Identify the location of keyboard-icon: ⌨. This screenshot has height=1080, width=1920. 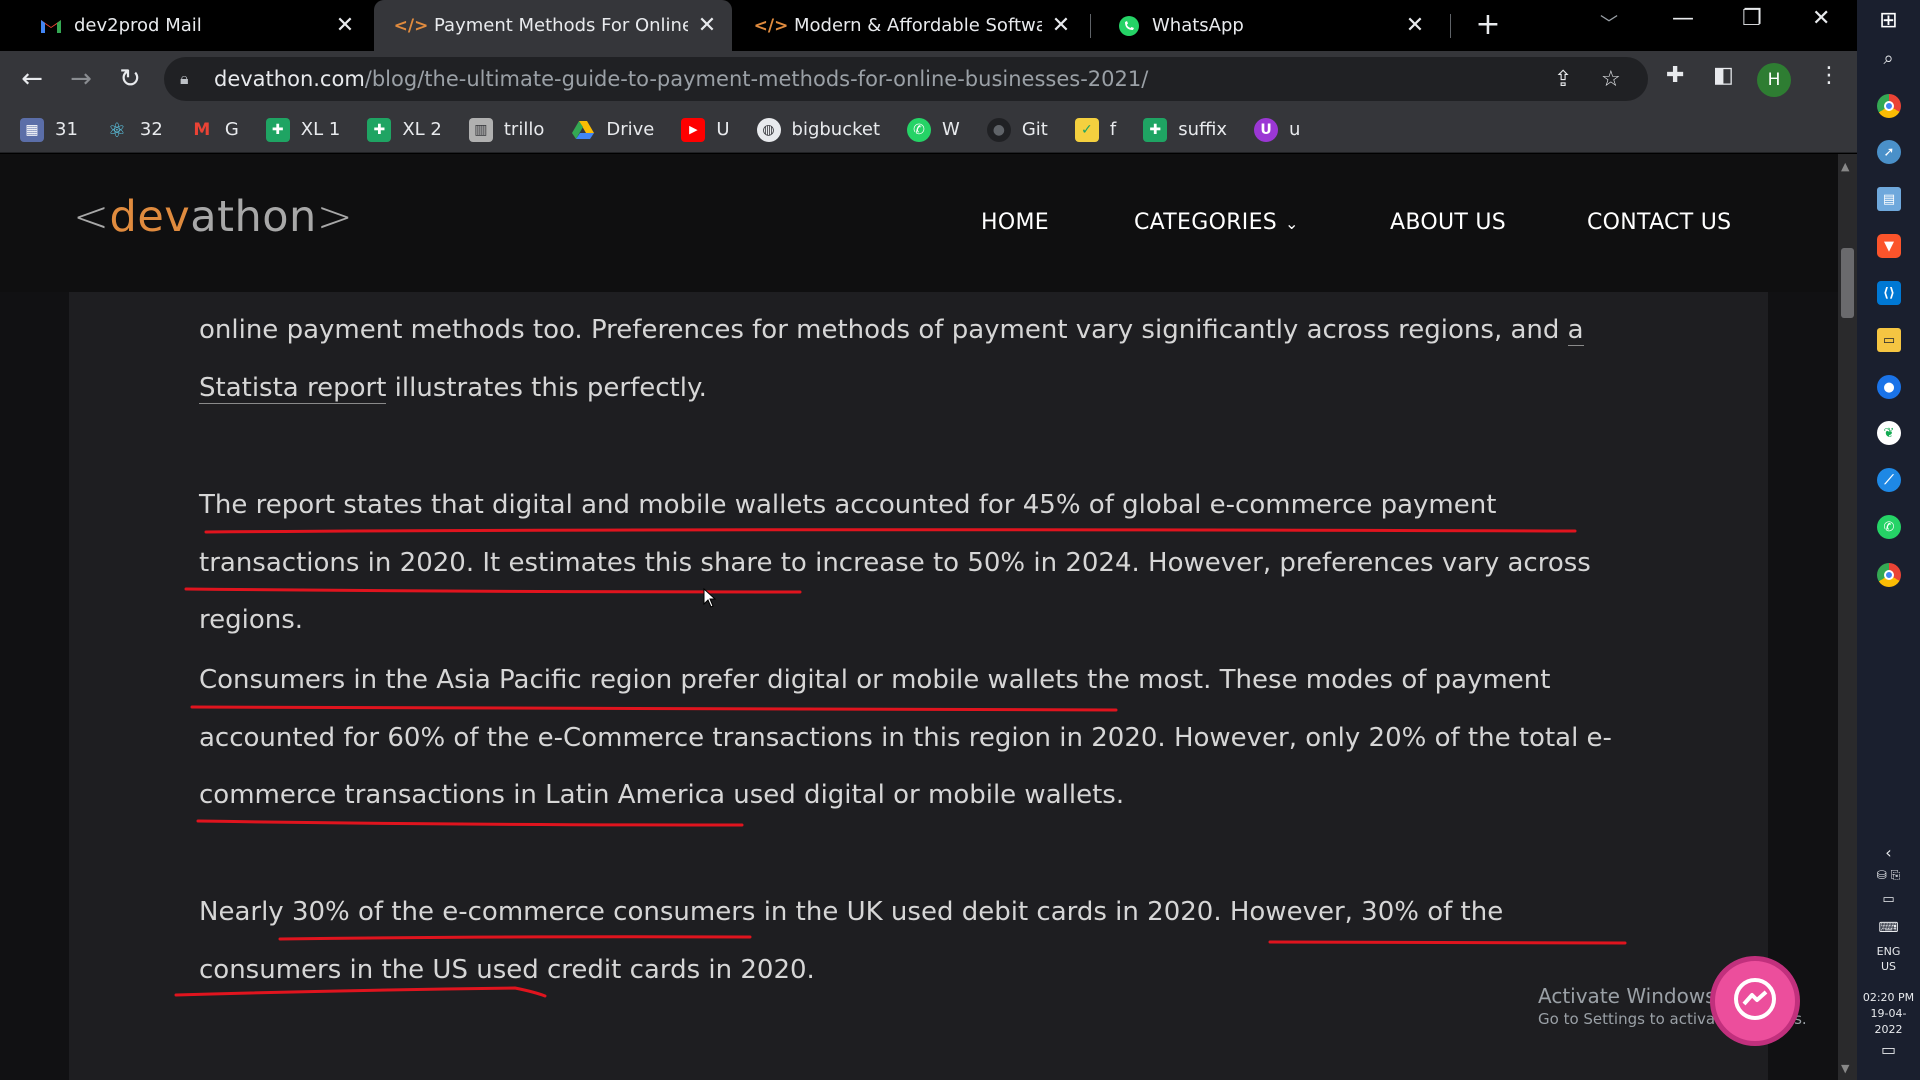
(1888, 928).